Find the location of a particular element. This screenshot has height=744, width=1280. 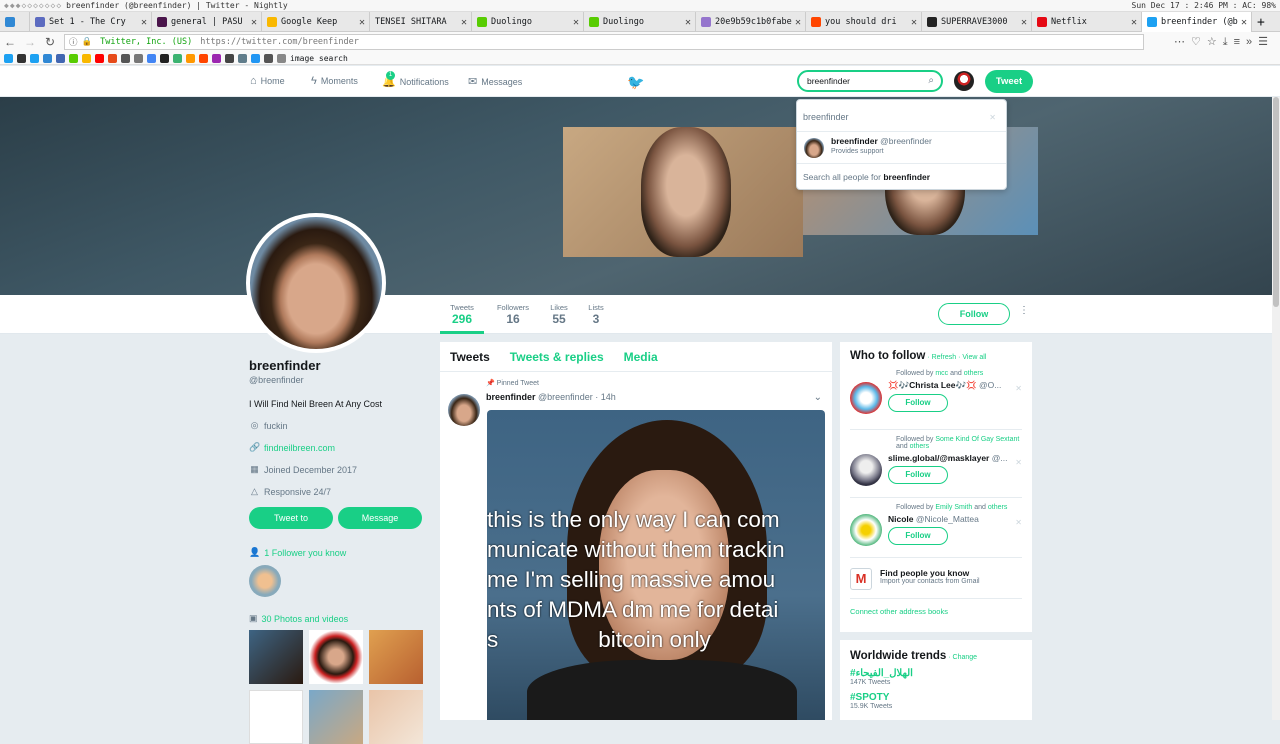

scrollbar-thumb is located at coordinates (1276, 202).